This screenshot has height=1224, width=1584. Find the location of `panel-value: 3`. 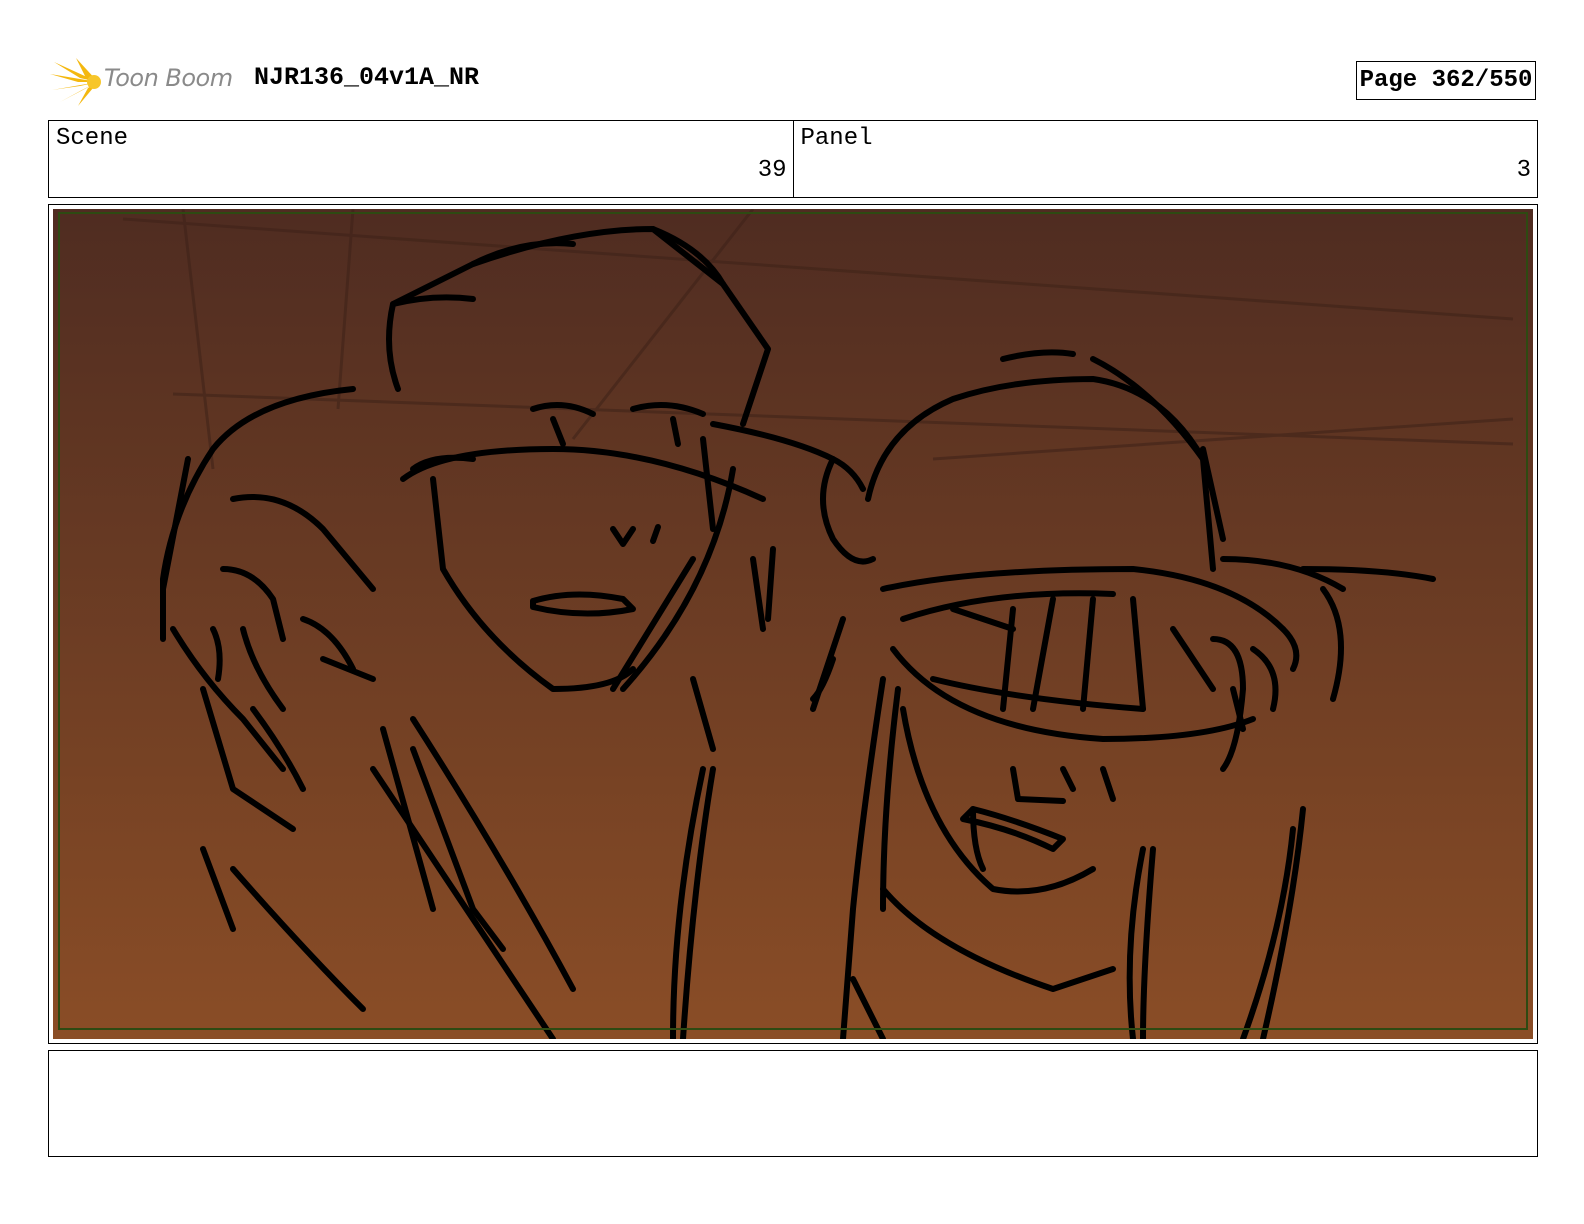

panel-value: 3 is located at coordinates (1523, 170).